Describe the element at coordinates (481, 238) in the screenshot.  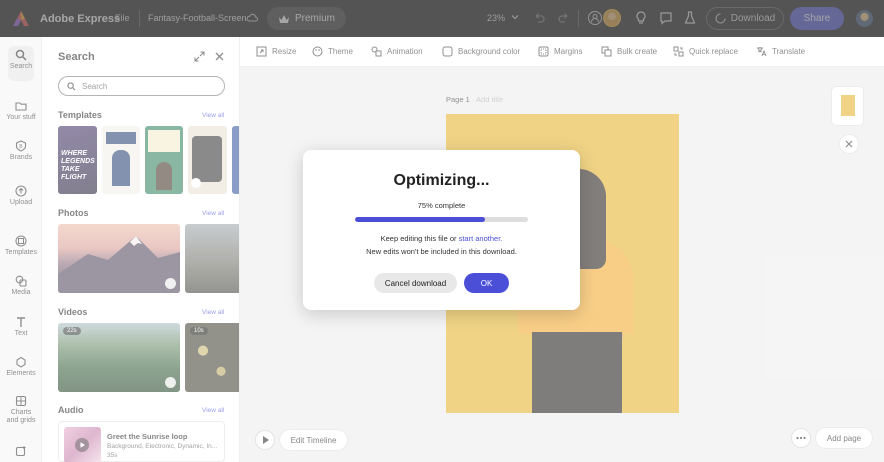
I see `start-another-link: start another.` at that location.